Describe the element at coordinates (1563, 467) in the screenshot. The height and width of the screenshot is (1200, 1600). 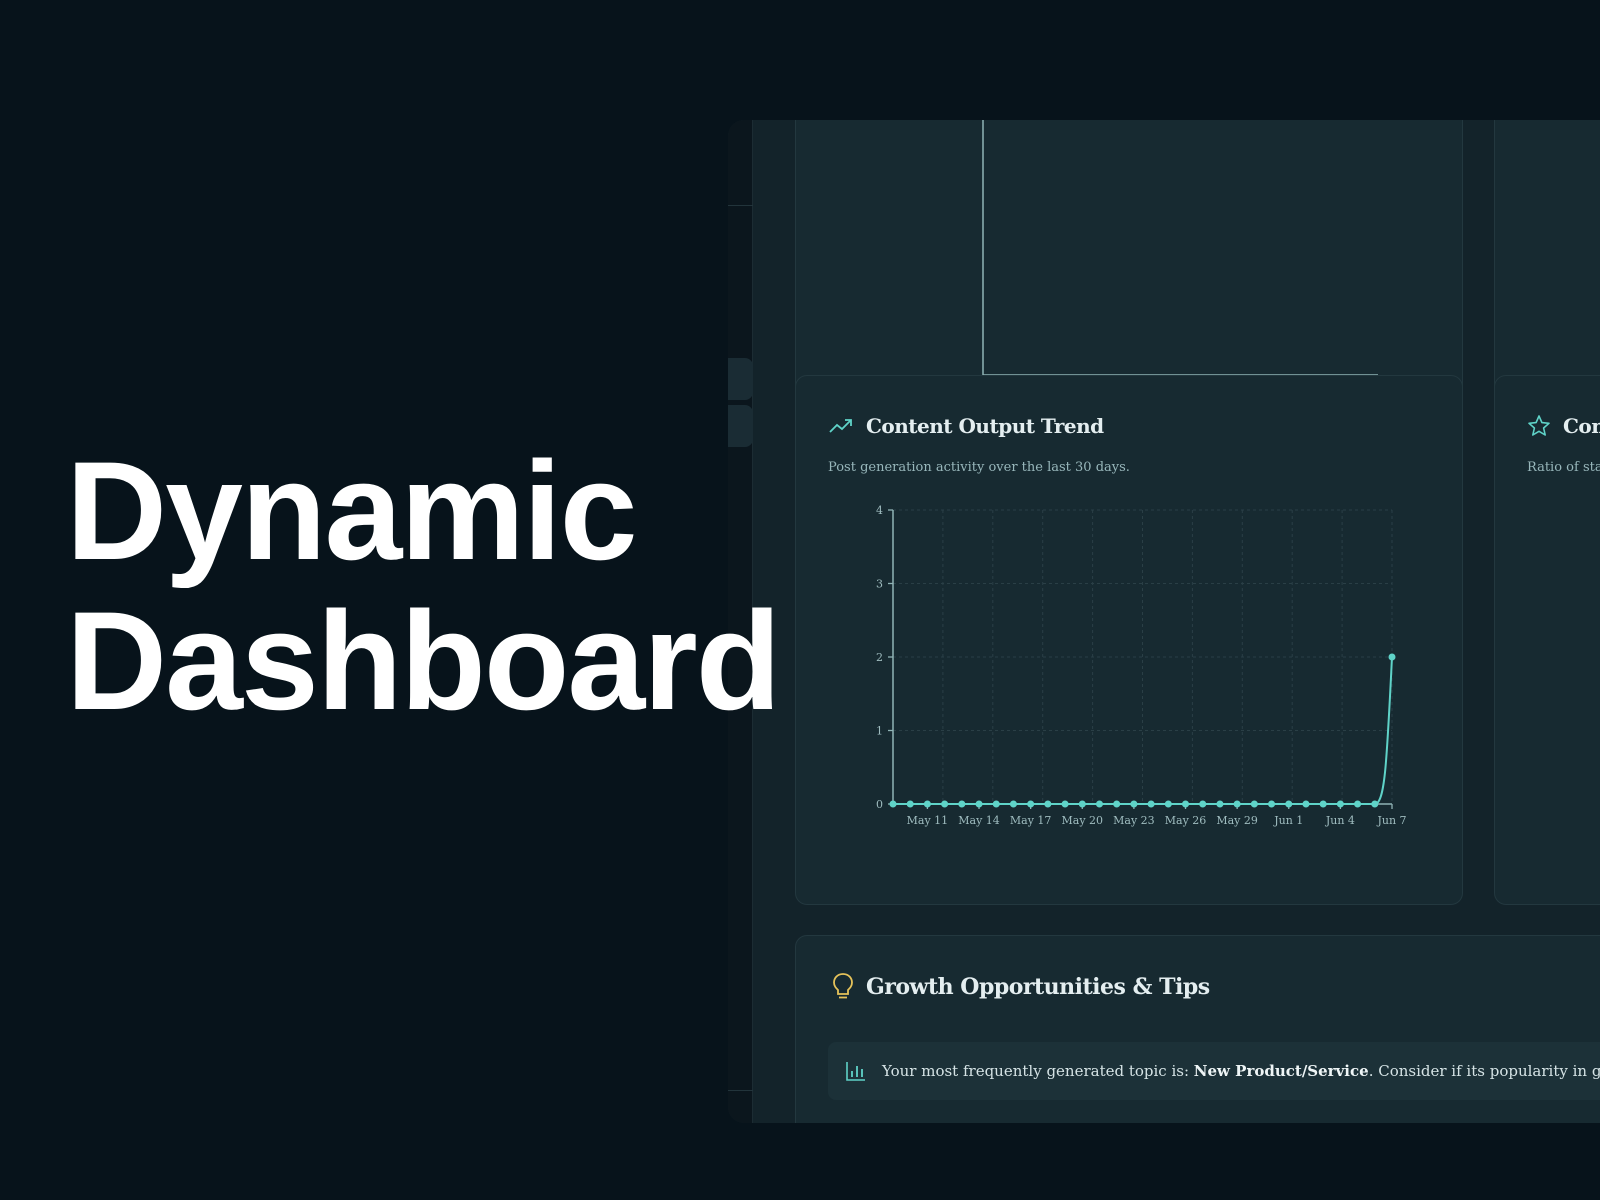
I see `card-subtitle: Ratio of sta` at that location.